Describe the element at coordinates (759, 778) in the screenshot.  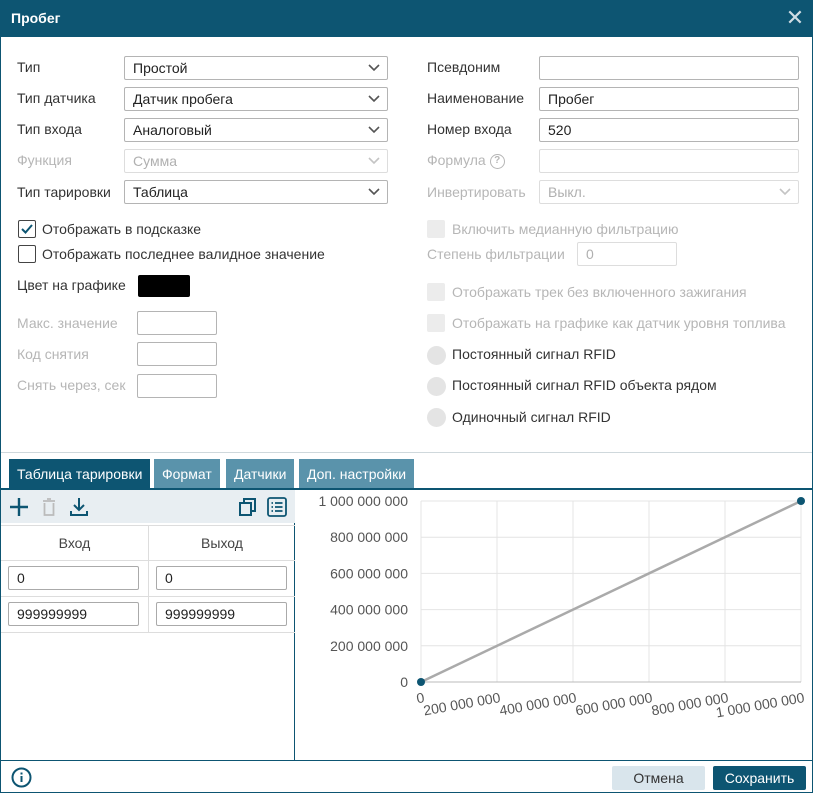
I see `save-button: Сохранить` at that location.